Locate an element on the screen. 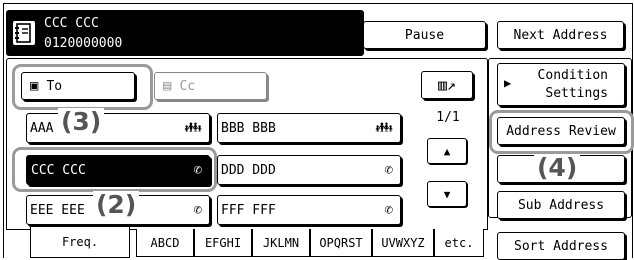 Image resolution: width=634 pixels, height=260 pixels. tab-label: UVWXYZ is located at coordinates (403, 242).